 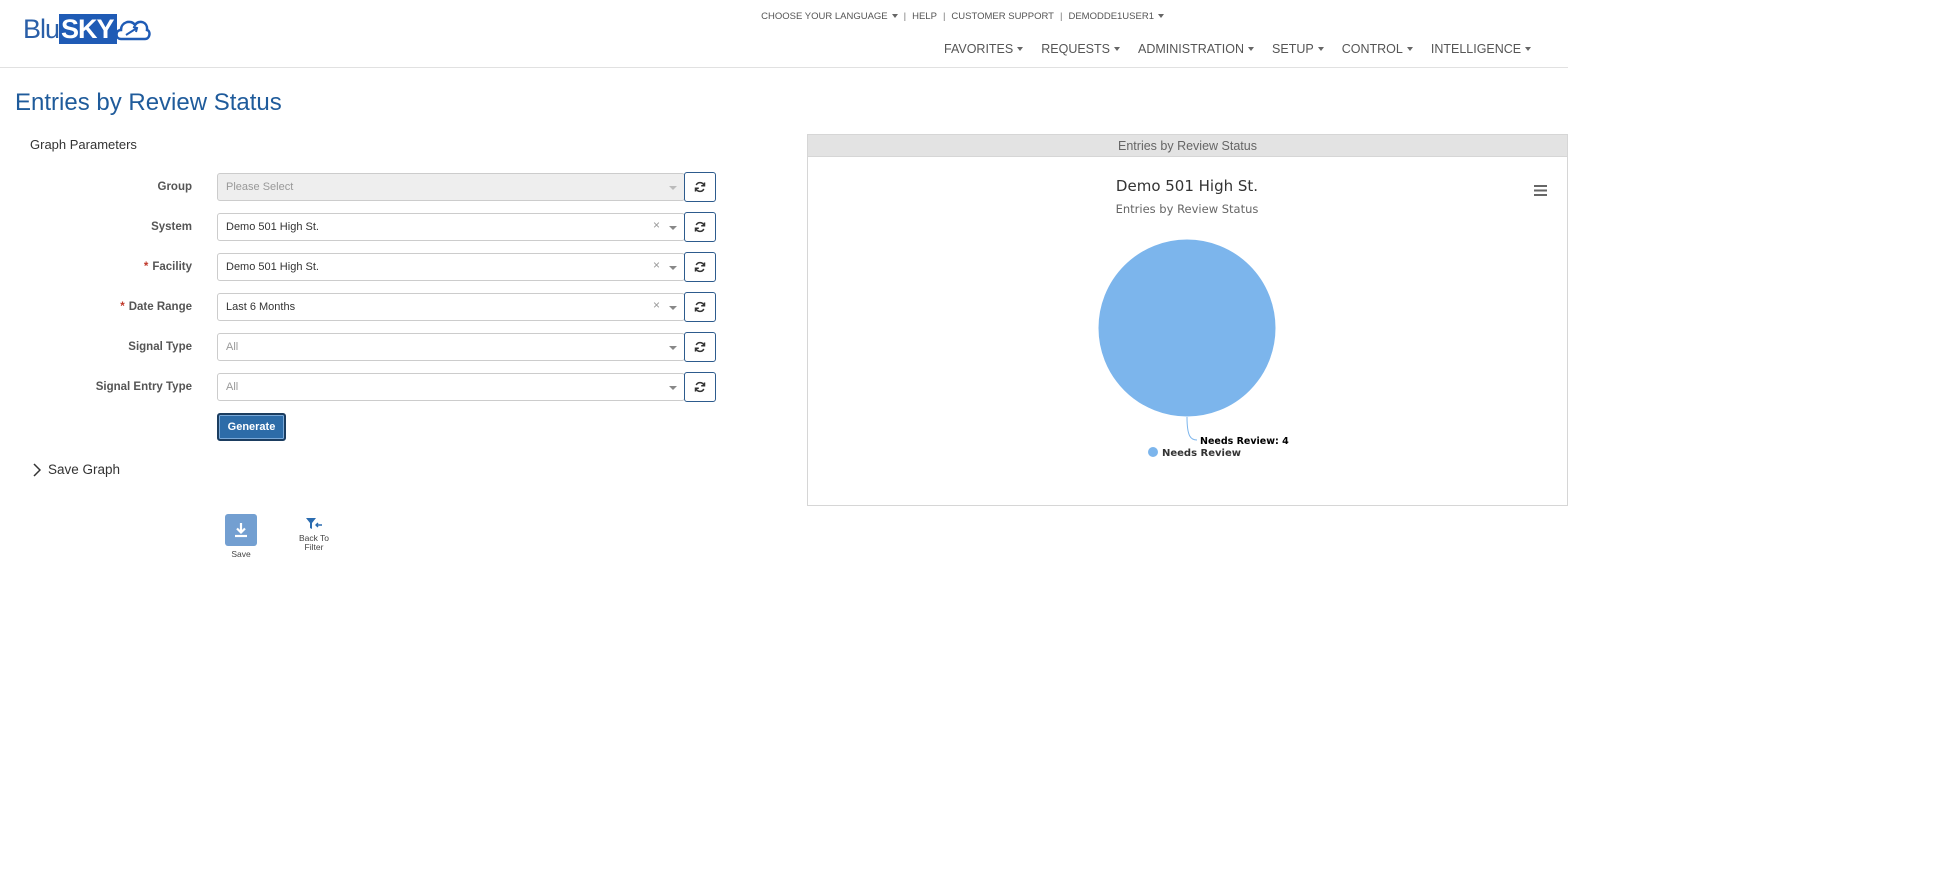 I want to click on nav-control: CONTROL, so click(x=1377, y=49).